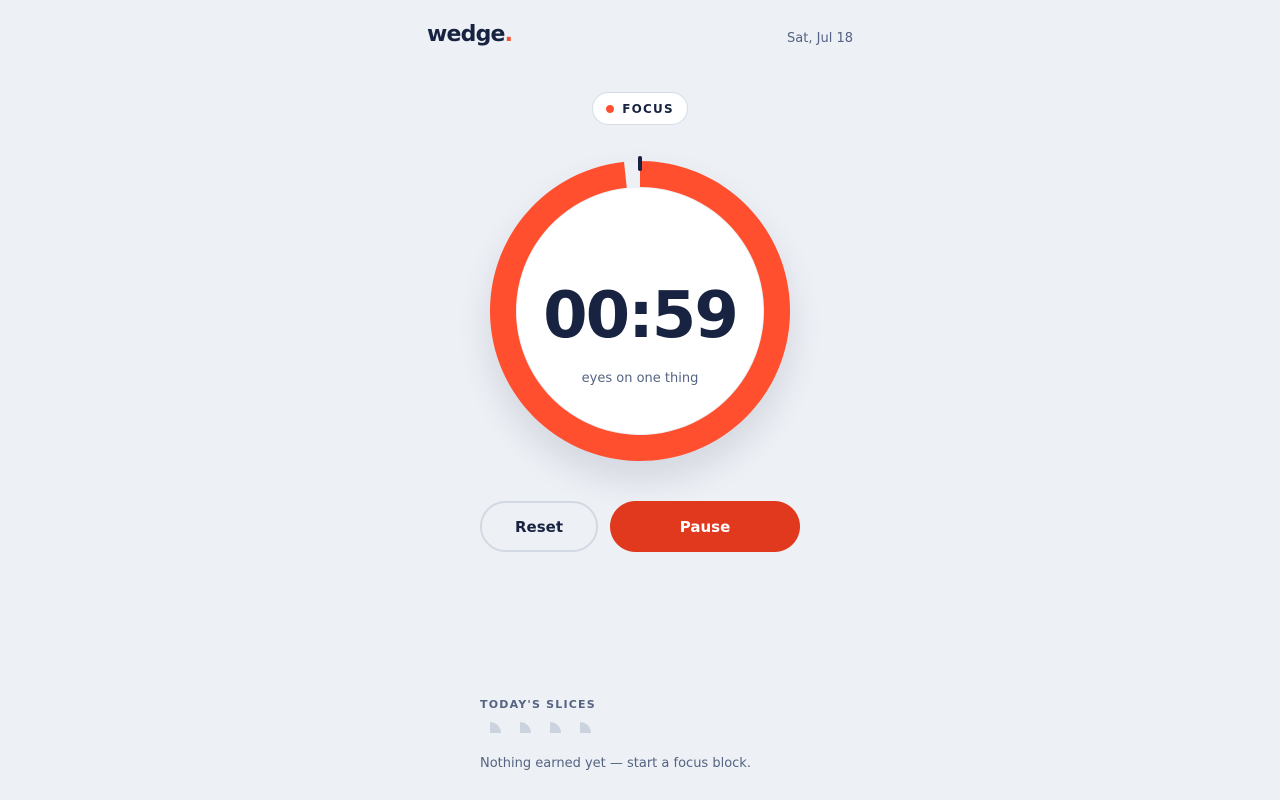 This screenshot has width=1280, height=800. Describe the element at coordinates (705, 526) in the screenshot. I see `pause-button: Pause` at that location.